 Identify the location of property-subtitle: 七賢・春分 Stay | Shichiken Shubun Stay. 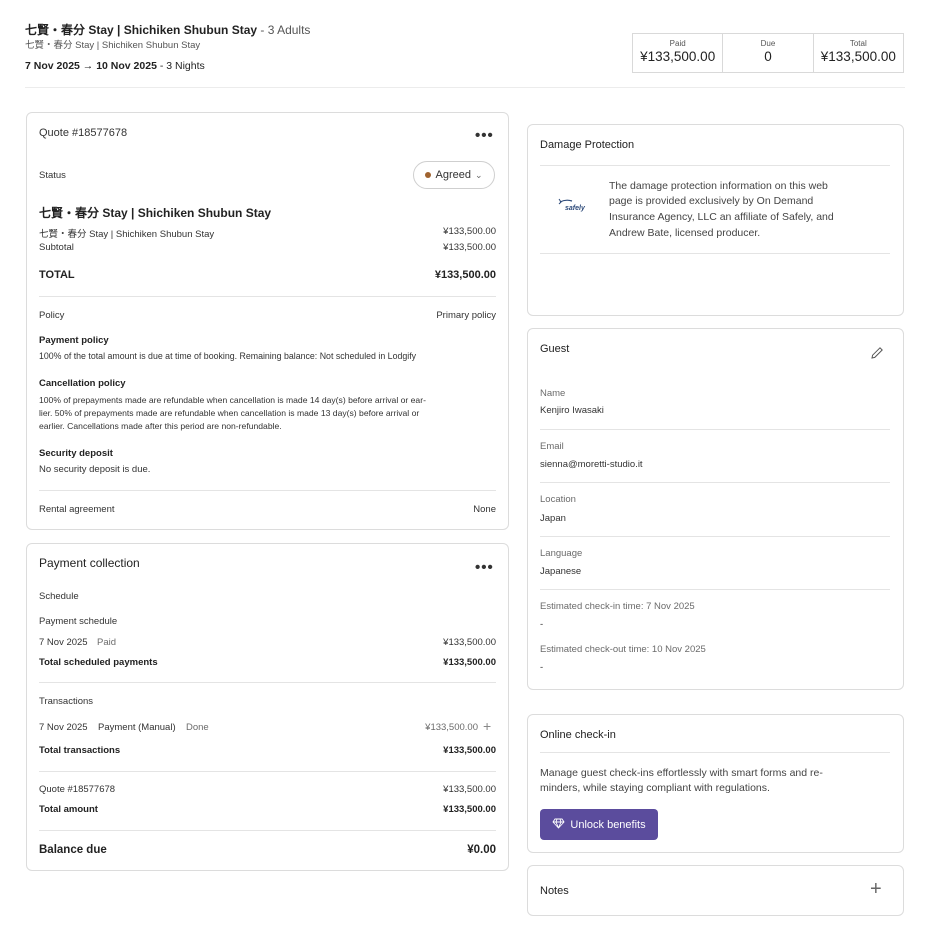
(113, 45).